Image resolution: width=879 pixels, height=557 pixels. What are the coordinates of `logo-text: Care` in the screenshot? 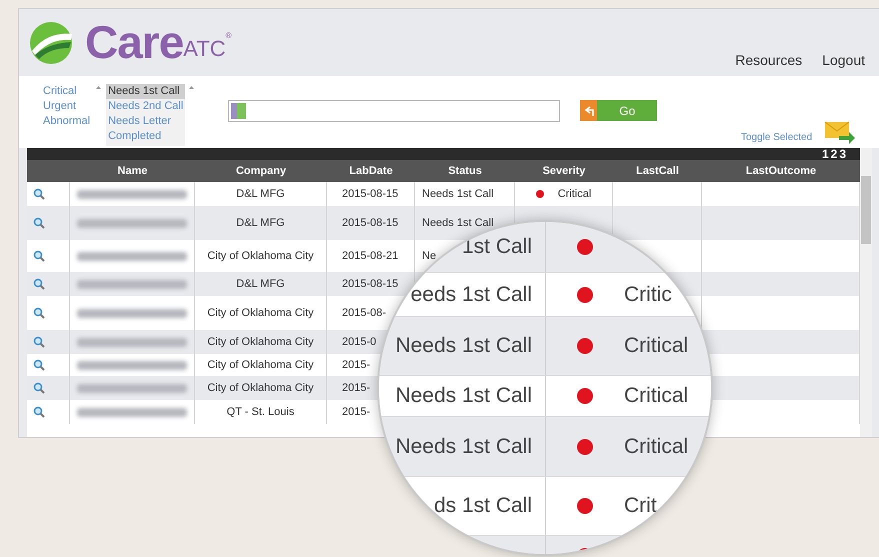 It's located at (134, 42).